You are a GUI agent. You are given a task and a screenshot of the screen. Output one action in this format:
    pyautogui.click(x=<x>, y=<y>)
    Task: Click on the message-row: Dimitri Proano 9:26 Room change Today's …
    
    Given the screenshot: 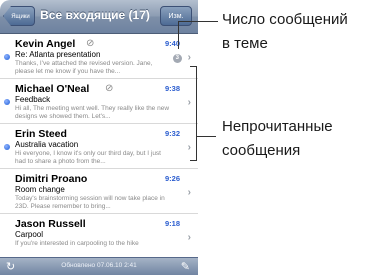 What is the action you would take?
    pyautogui.click(x=99, y=191)
    